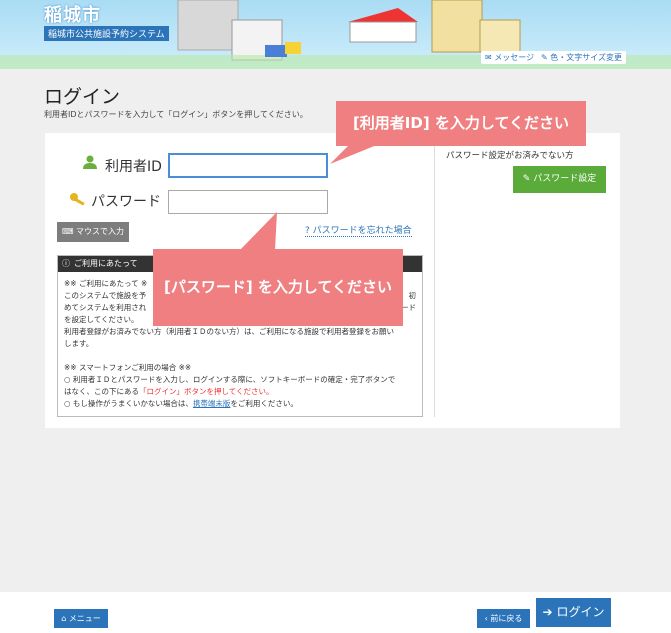 The image size is (671, 633). I want to click on user-icon, so click(90, 162).